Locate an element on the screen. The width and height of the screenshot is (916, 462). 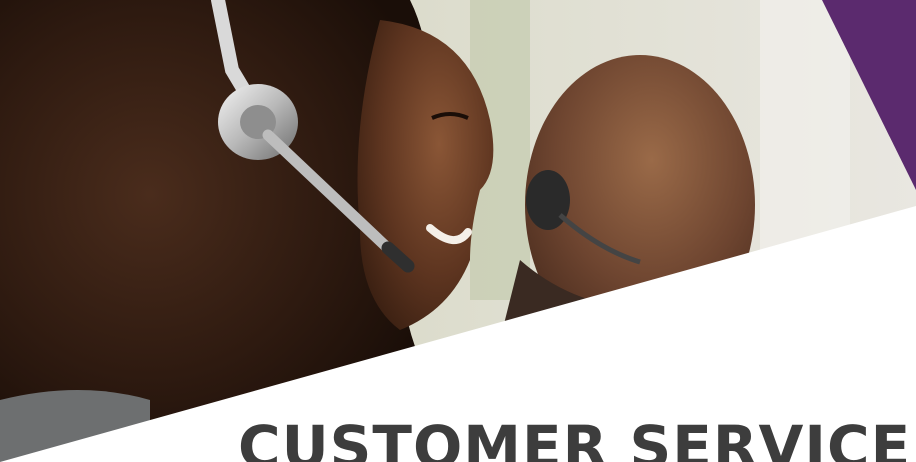
page-title: CUSTOMER SERVICE is located at coordinates (575, 437).